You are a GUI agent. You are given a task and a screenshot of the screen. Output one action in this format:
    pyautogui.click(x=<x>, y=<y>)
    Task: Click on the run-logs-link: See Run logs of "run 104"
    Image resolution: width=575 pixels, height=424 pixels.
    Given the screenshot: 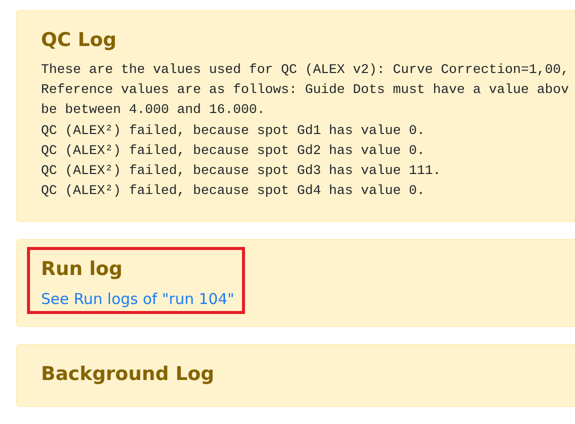 What is the action you would take?
    pyautogui.click(x=137, y=299)
    